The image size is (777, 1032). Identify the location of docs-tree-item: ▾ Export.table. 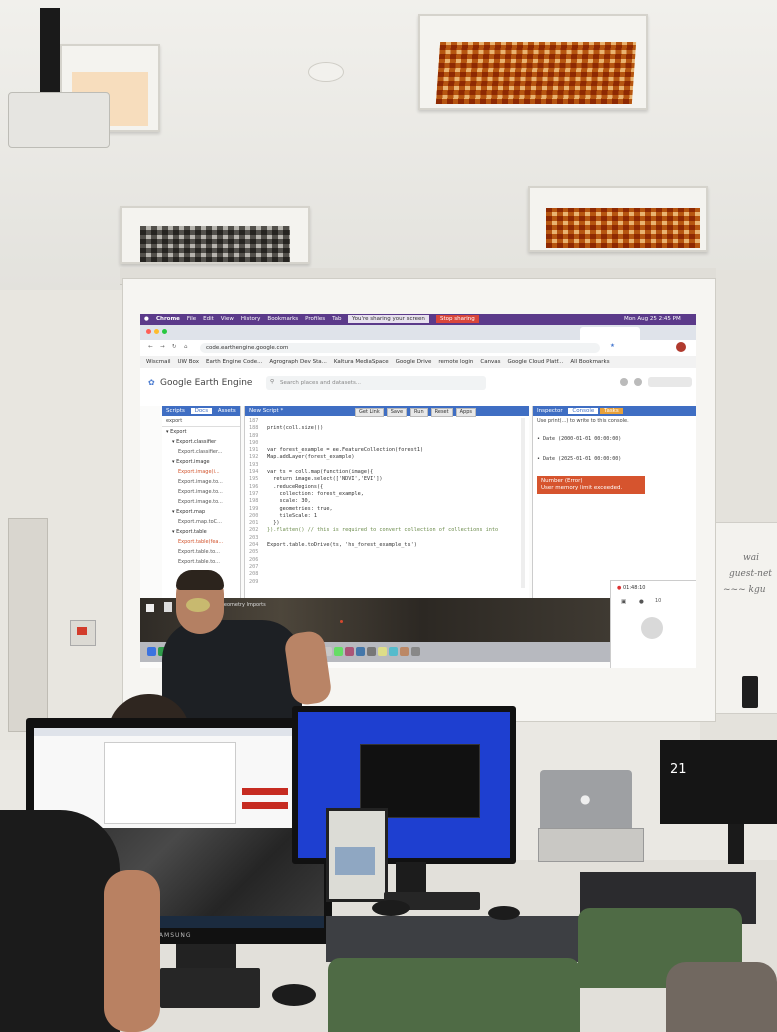
(201, 532).